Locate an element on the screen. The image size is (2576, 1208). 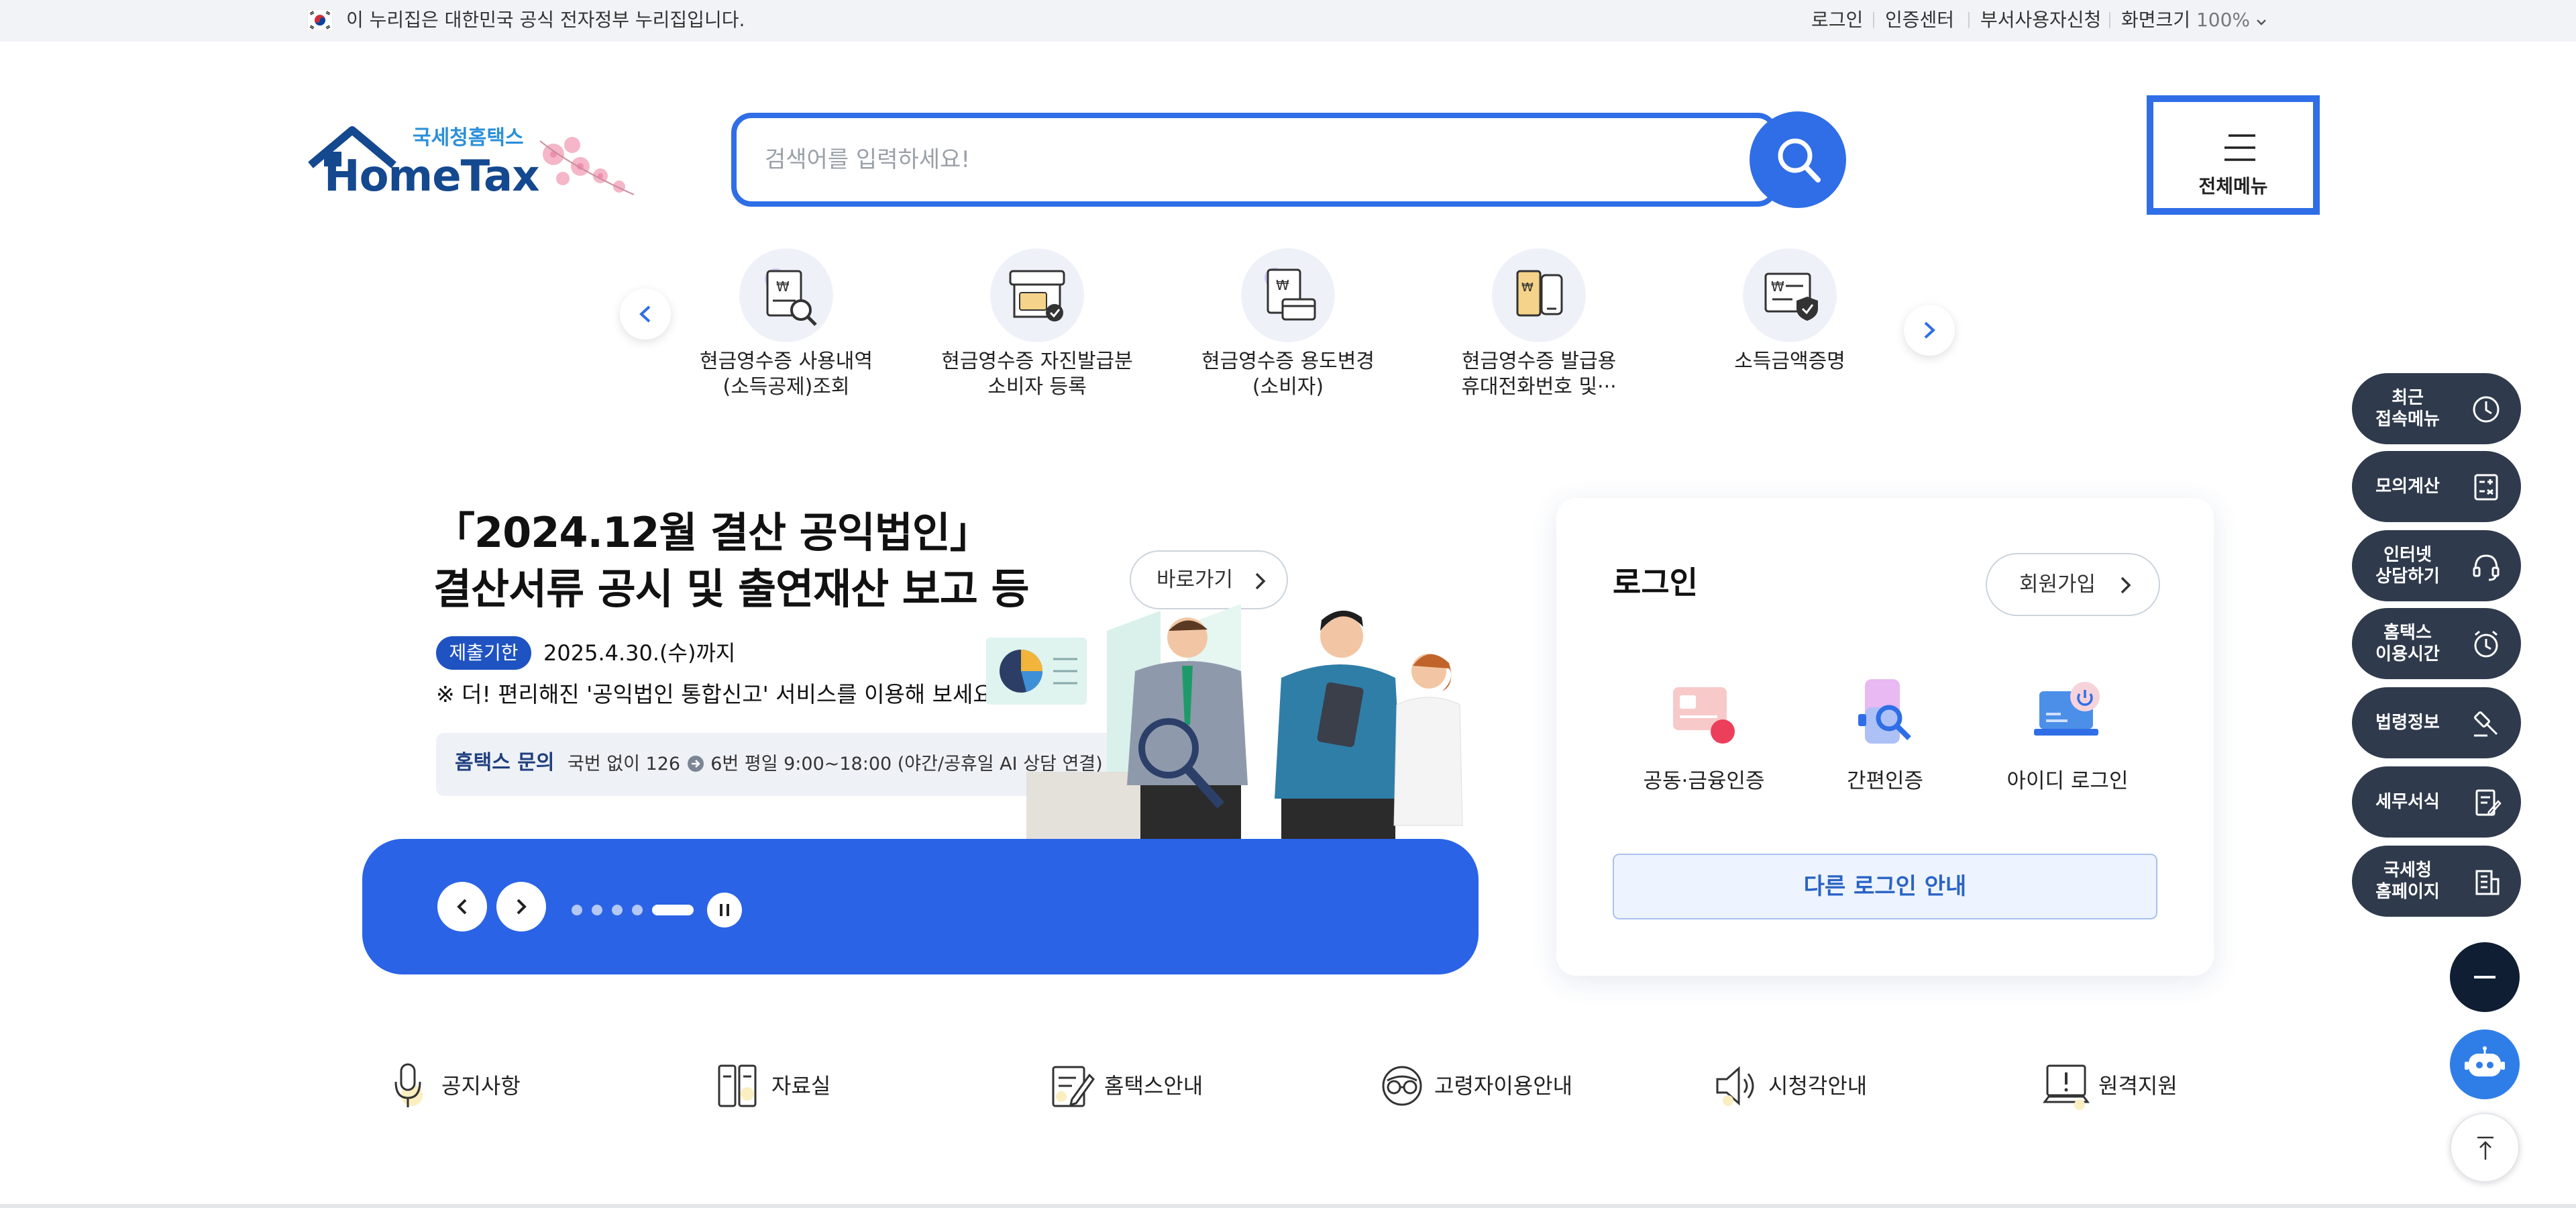
form-document-icon is located at coordinates (2488, 802).